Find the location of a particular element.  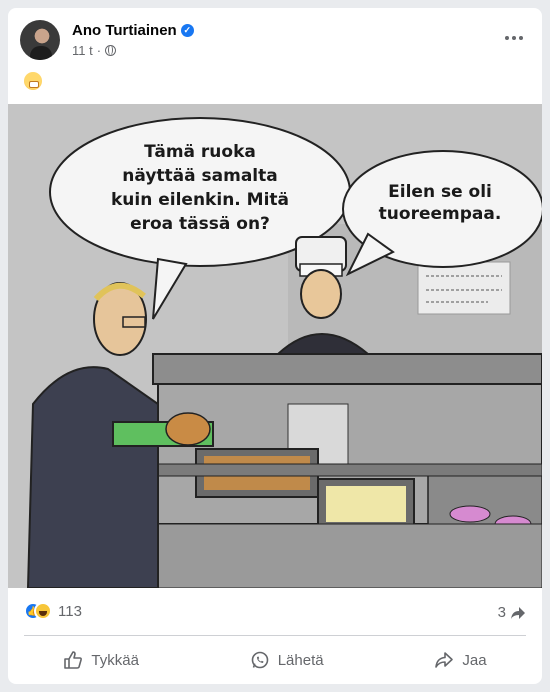

author-row: Ano Turtiainen ✓ is located at coordinates (133, 30).